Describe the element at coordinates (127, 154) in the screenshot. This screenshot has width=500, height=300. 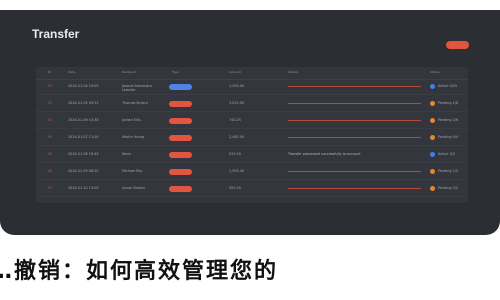
I see `row-recipient: Kevin` at that location.